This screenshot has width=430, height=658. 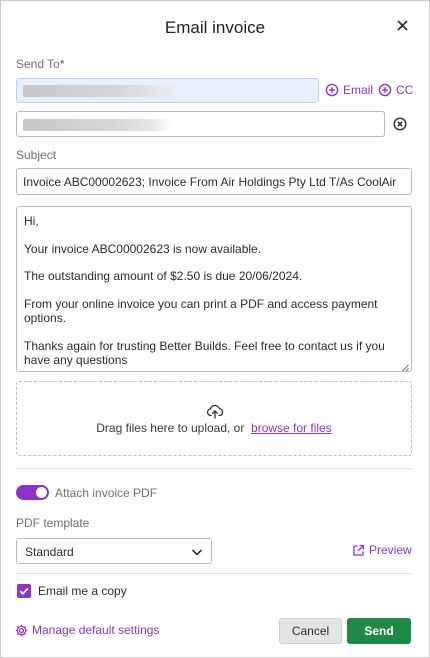 I want to click on upload-text: Drag files here to upload, or, so click(x=170, y=428).